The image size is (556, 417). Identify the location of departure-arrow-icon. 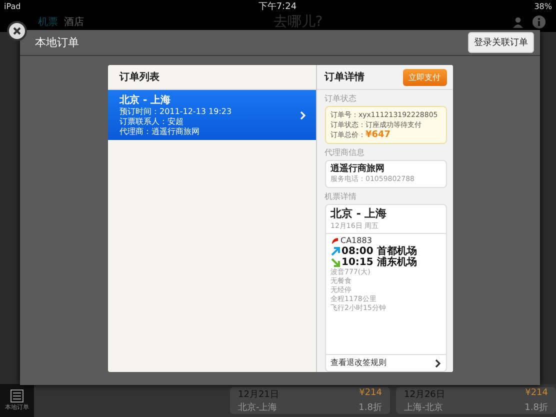
(335, 251).